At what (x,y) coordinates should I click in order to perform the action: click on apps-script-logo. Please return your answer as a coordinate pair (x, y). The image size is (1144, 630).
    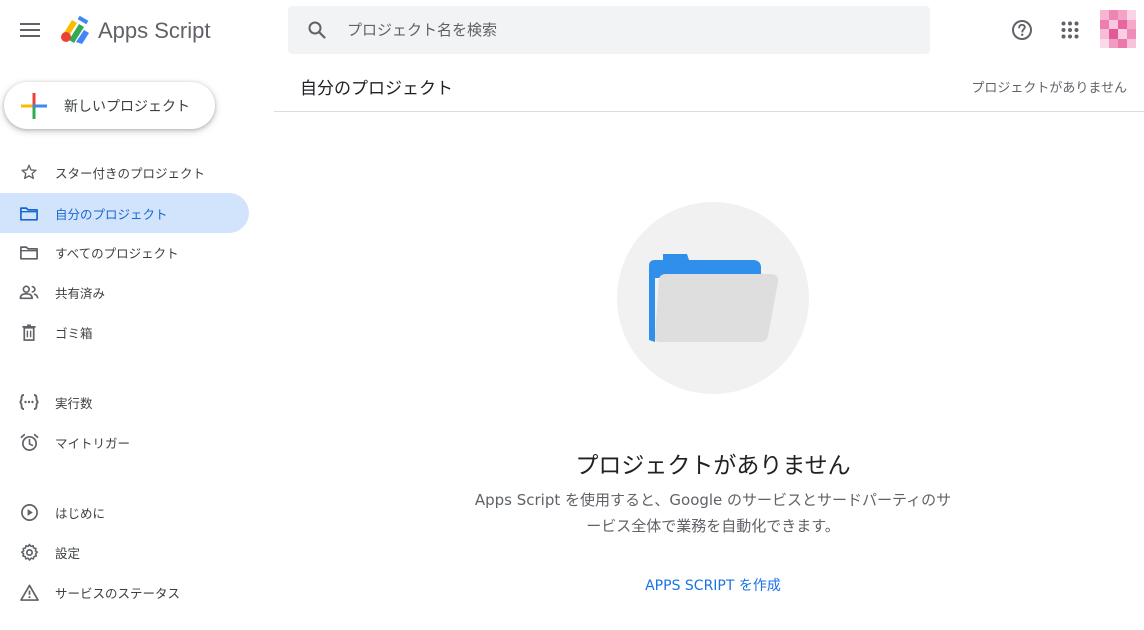
    Looking at the image, I should click on (75, 29).